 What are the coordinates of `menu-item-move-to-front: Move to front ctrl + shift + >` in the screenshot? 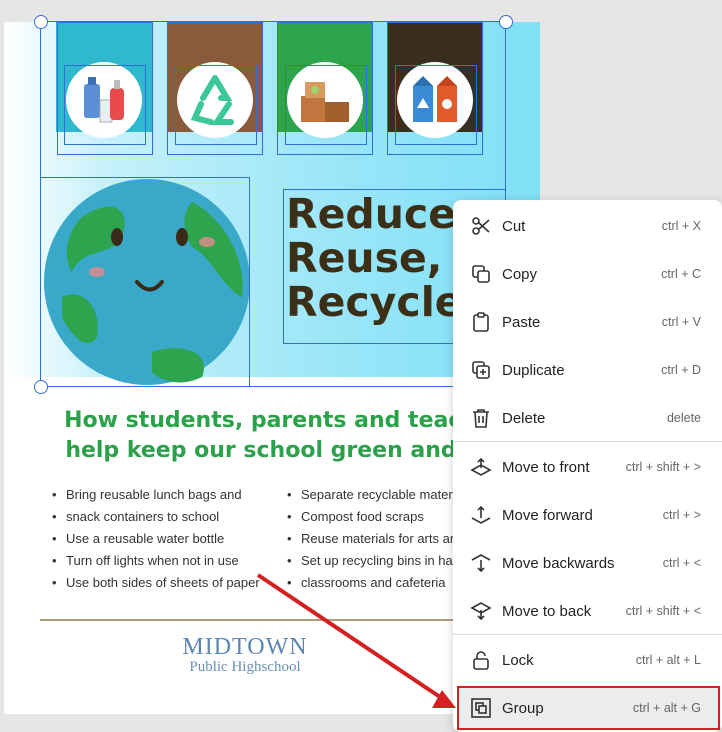 It's located at (587, 467).